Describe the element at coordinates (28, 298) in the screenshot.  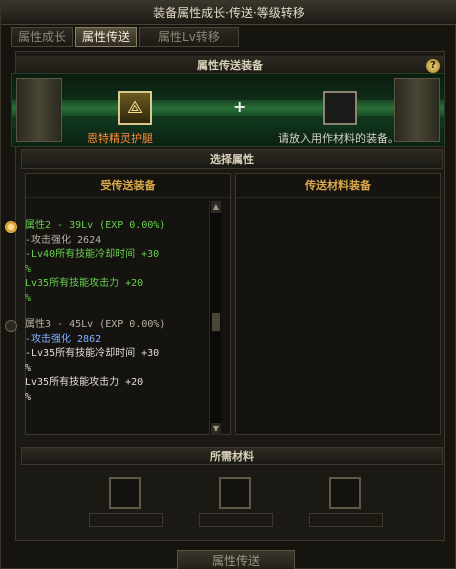
I see `attribute-option-1-line-5: %` at that location.